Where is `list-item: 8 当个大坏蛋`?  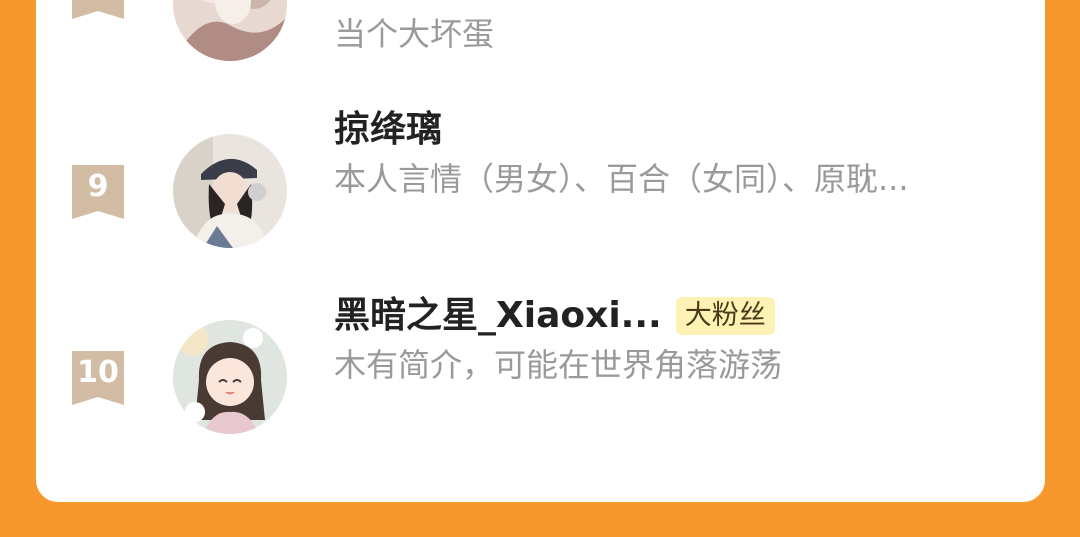
list-item: 8 当个大坏蛋 is located at coordinates (540, 40).